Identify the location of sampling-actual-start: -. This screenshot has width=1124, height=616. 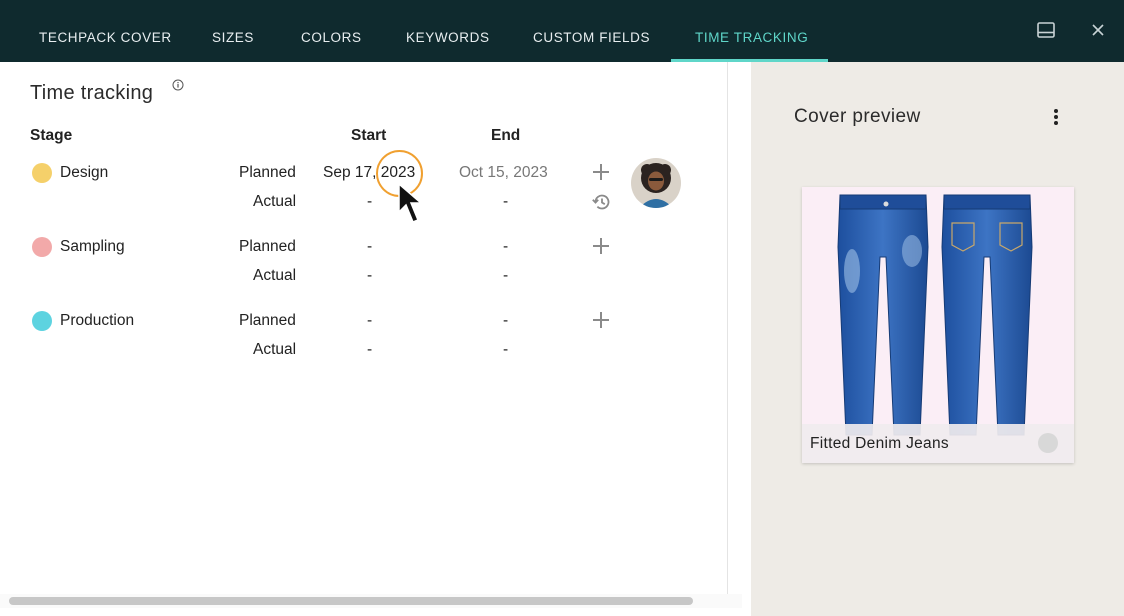
(369, 276).